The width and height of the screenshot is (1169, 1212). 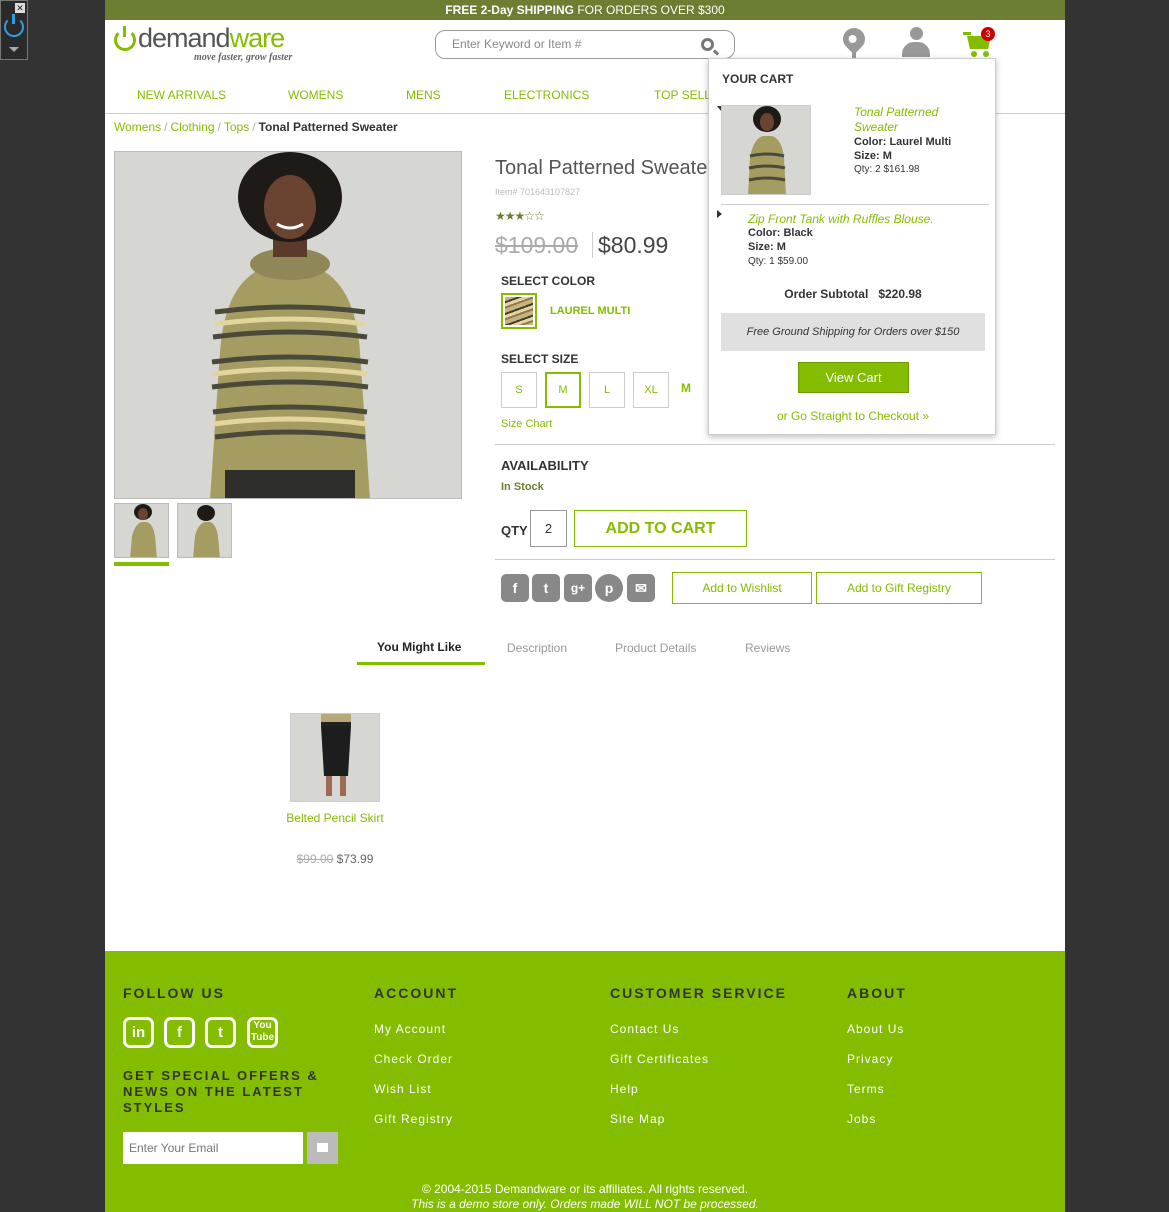 I want to click on facebook-share-icon: f, so click(x=515, y=588).